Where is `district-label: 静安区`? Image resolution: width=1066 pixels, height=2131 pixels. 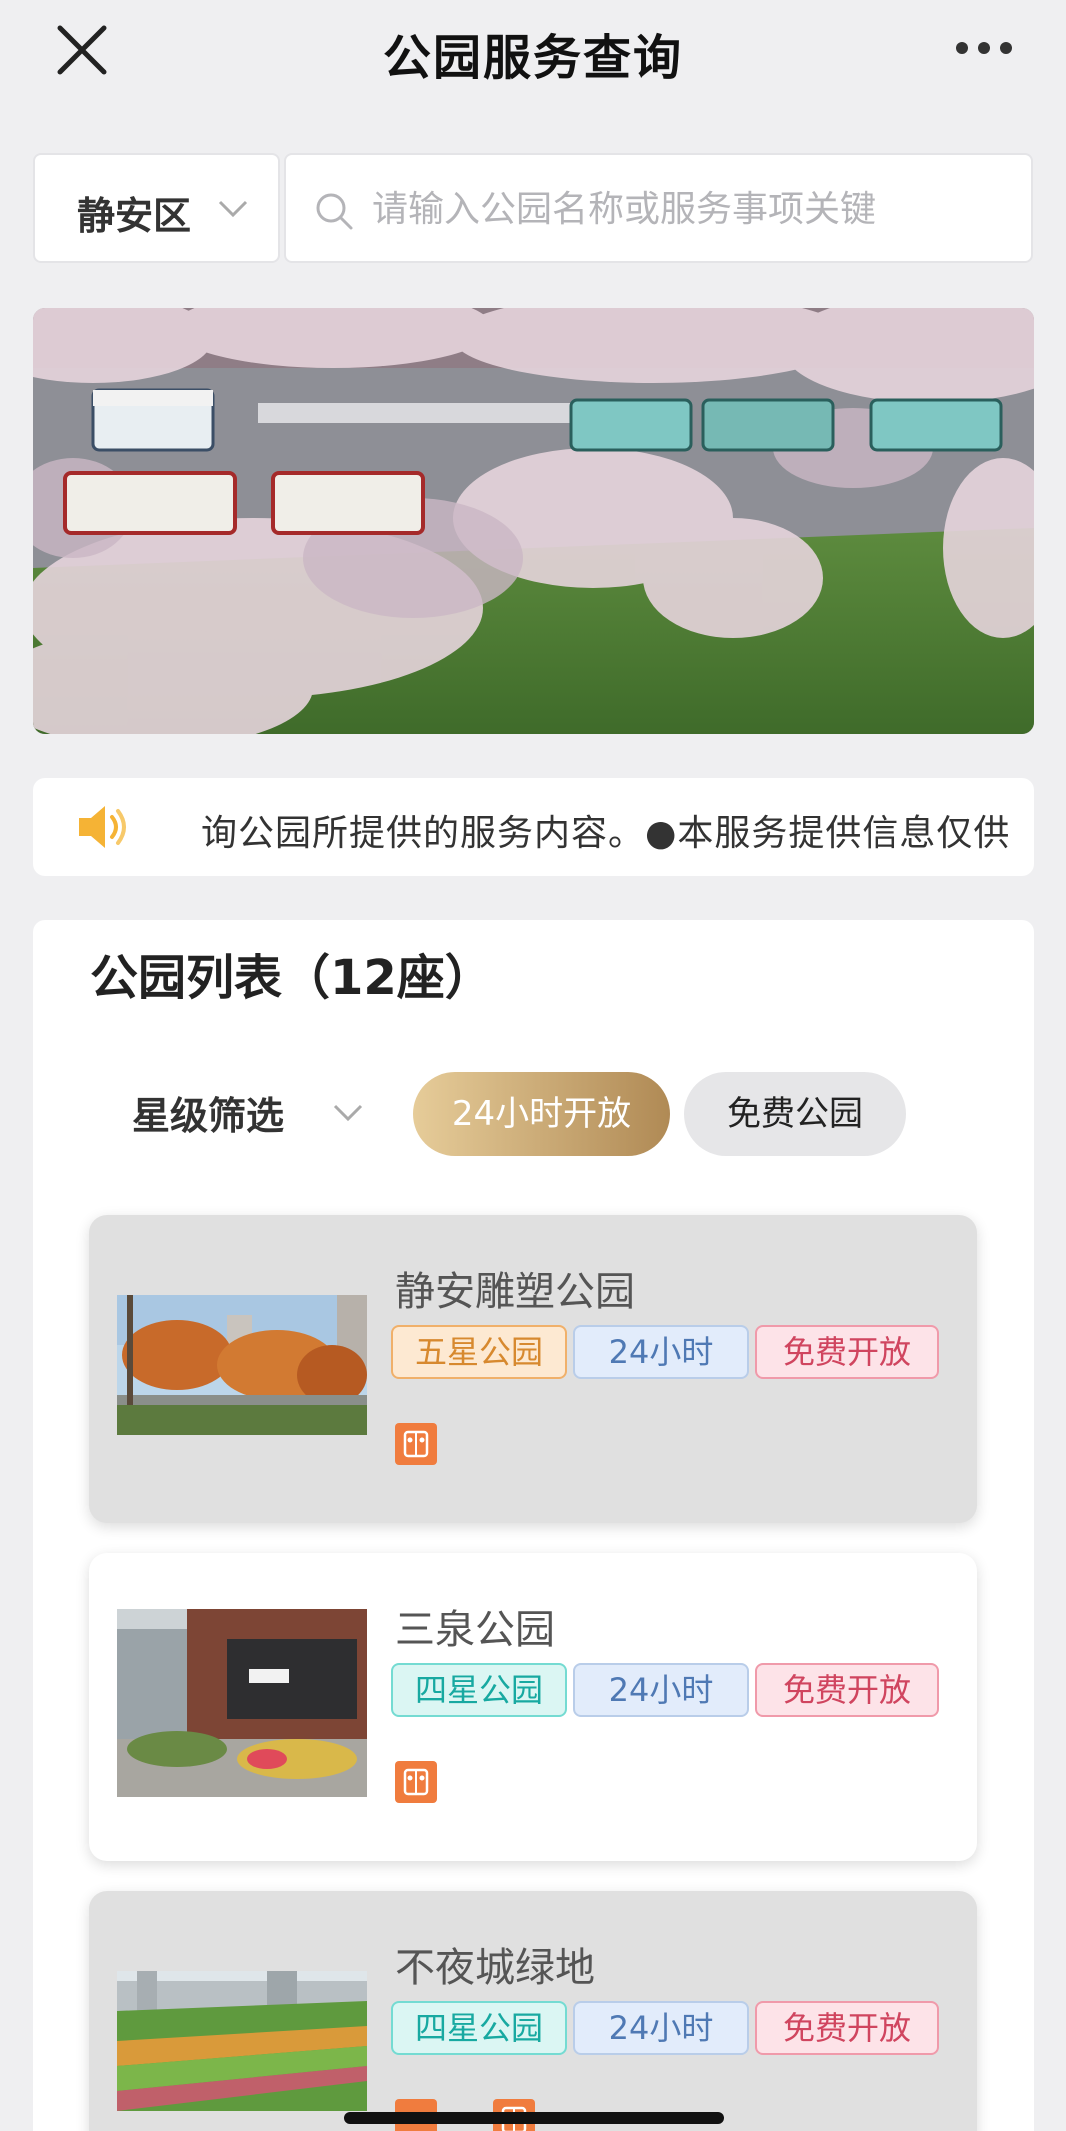 district-label: 静安区 is located at coordinates (134, 216).